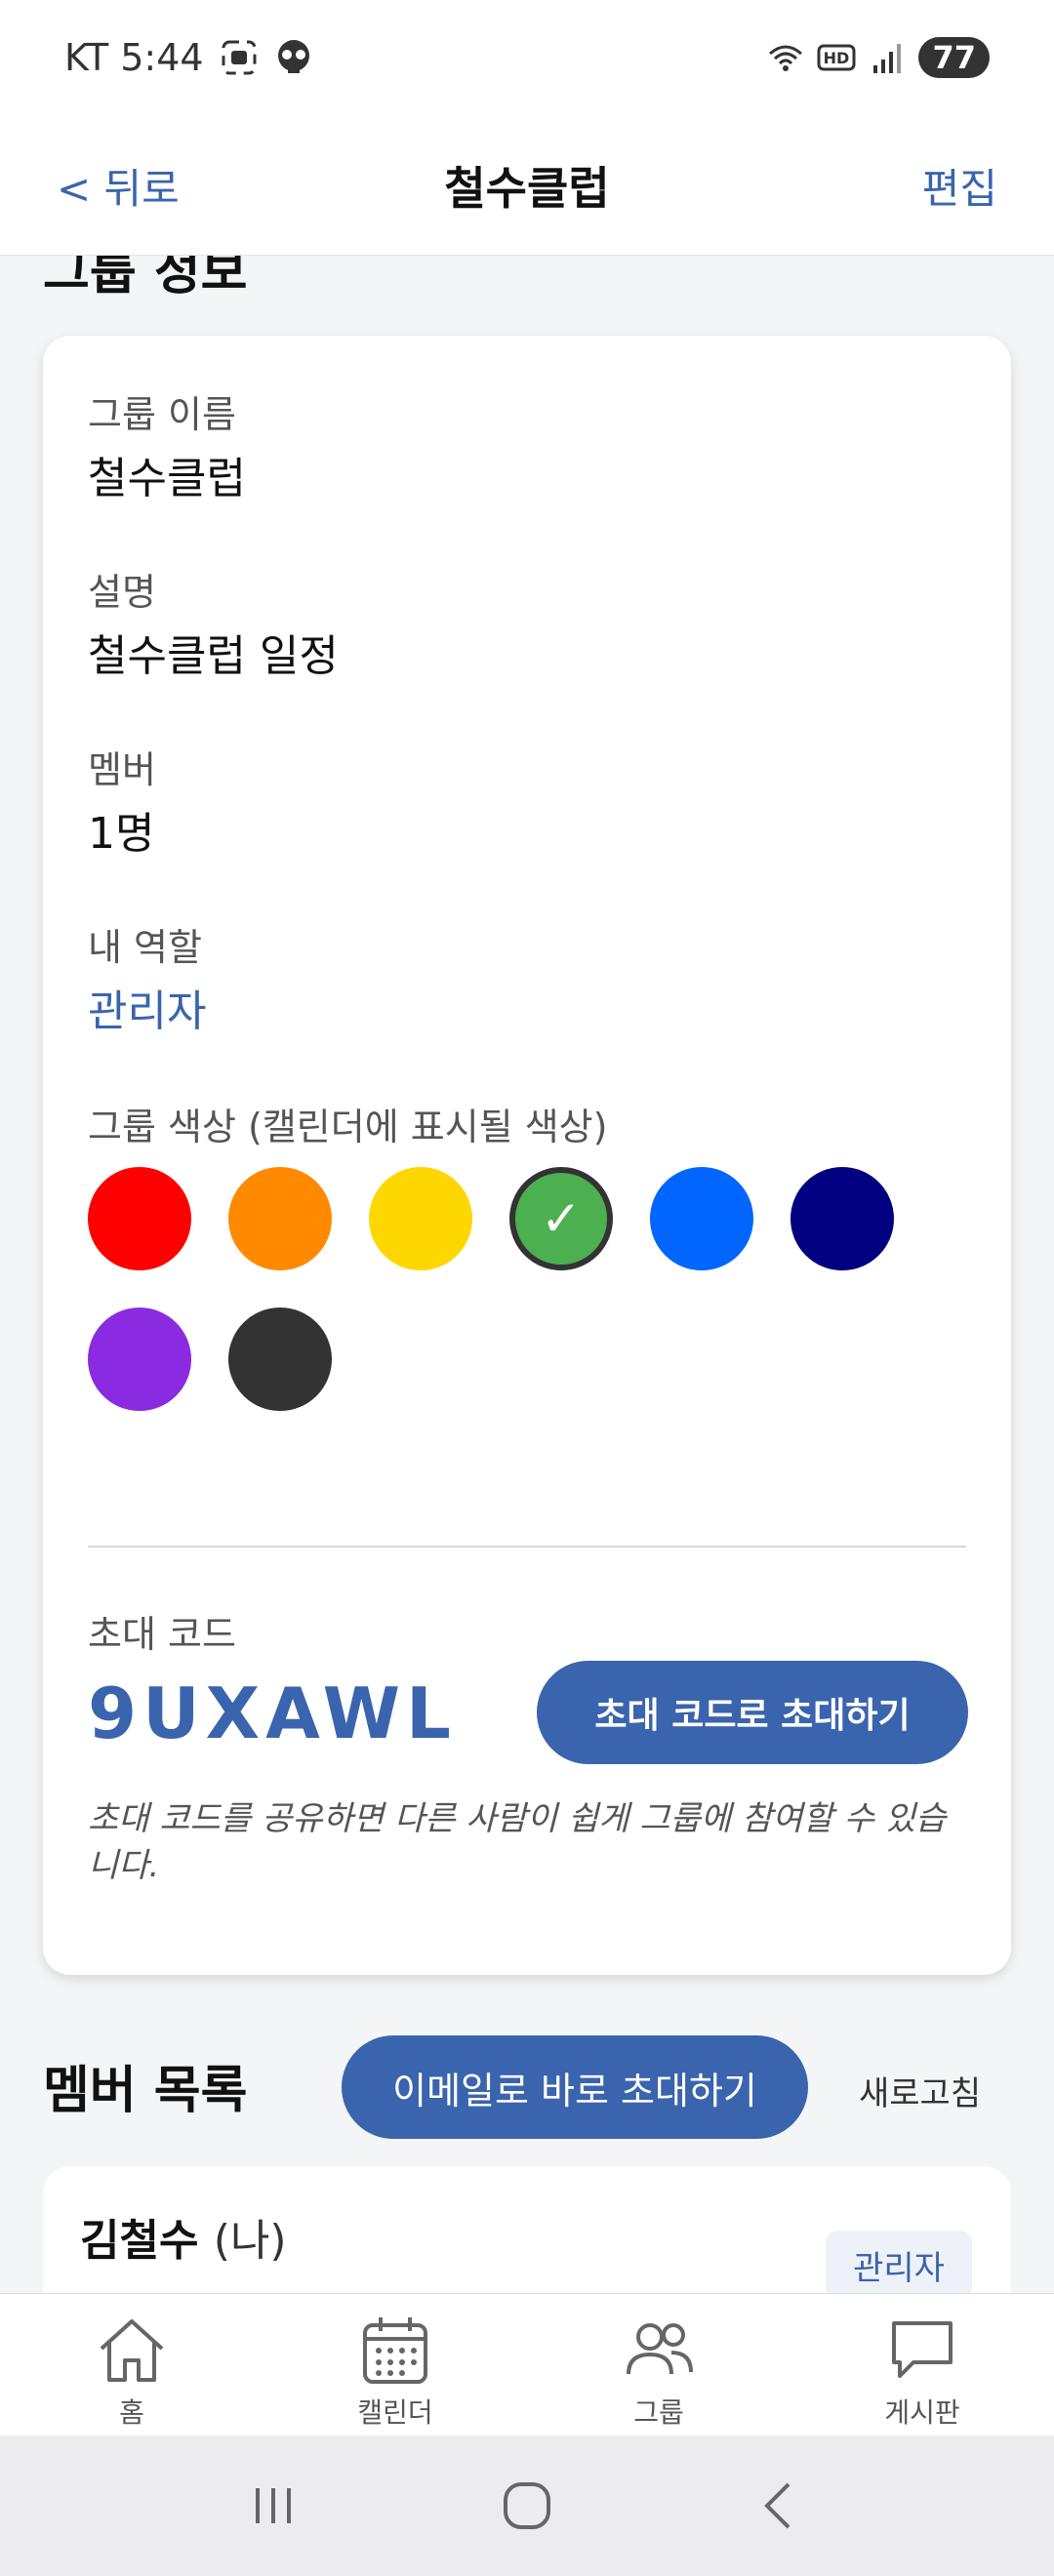 The width and height of the screenshot is (1054, 2576). Describe the element at coordinates (213, 656) in the screenshot. I see `description-value: 철수클럽 일정` at that location.